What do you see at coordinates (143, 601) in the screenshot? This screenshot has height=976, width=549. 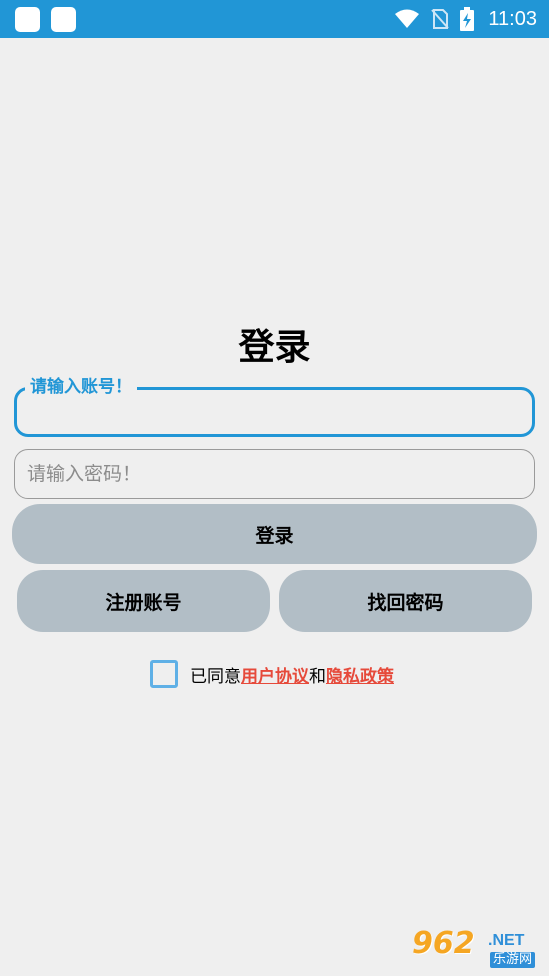 I see `register-button: 注册账号` at bounding box center [143, 601].